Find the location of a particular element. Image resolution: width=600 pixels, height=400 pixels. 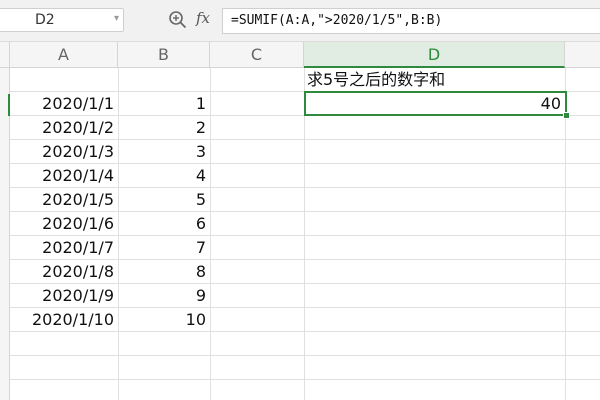

zoom-icon is located at coordinates (178, 20).